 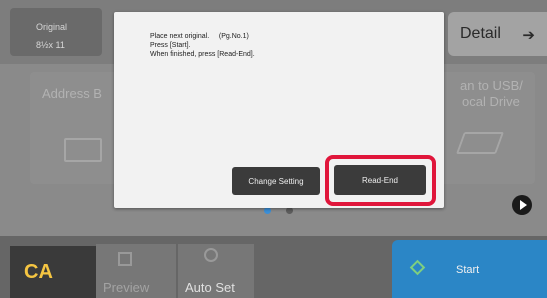 I want to click on dialog-line-2: Press [Start]., so click(x=170, y=45).